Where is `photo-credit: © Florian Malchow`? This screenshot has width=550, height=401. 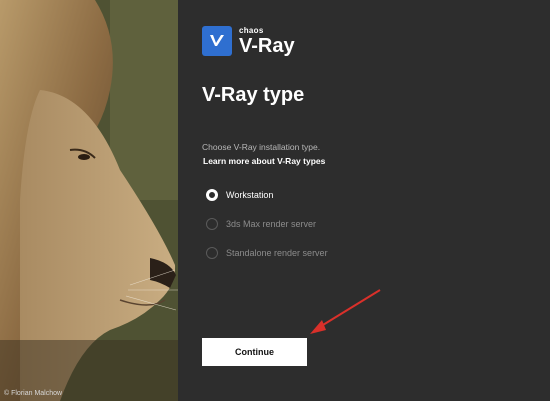 photo-credit: © Florian Malchow is located at coordinates (33, 393).